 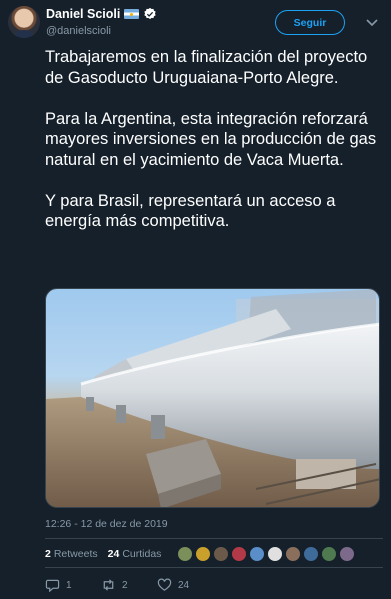 I want to click on follow-button: Seguir, so click(x=310, y=22).